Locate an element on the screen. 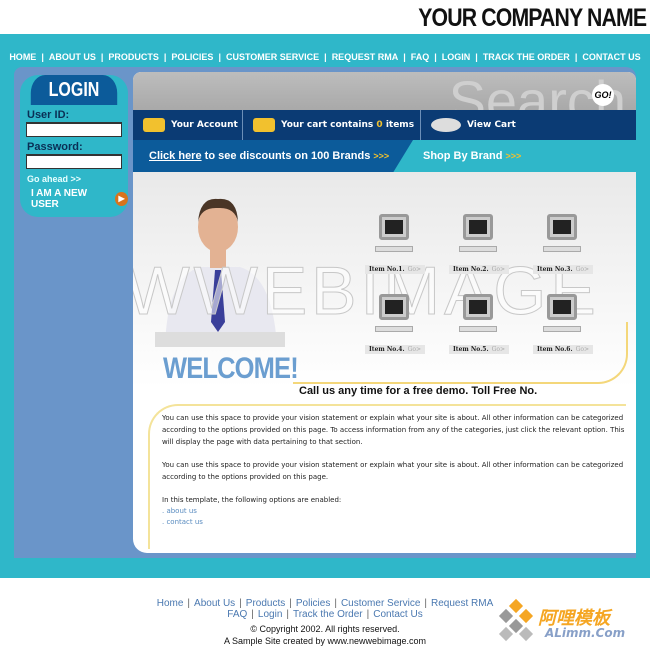 The width and height of the screenshot is (650, 647). logo-text-en: ALimm.Com is located at coordinates (585, 633).